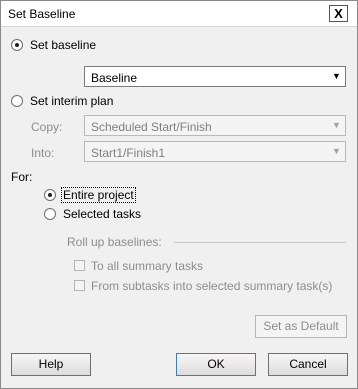  Describe the element at coordinates (215, 151) in the screenshot. I see `into-select: Start1/Finish1 ▼` at that location.